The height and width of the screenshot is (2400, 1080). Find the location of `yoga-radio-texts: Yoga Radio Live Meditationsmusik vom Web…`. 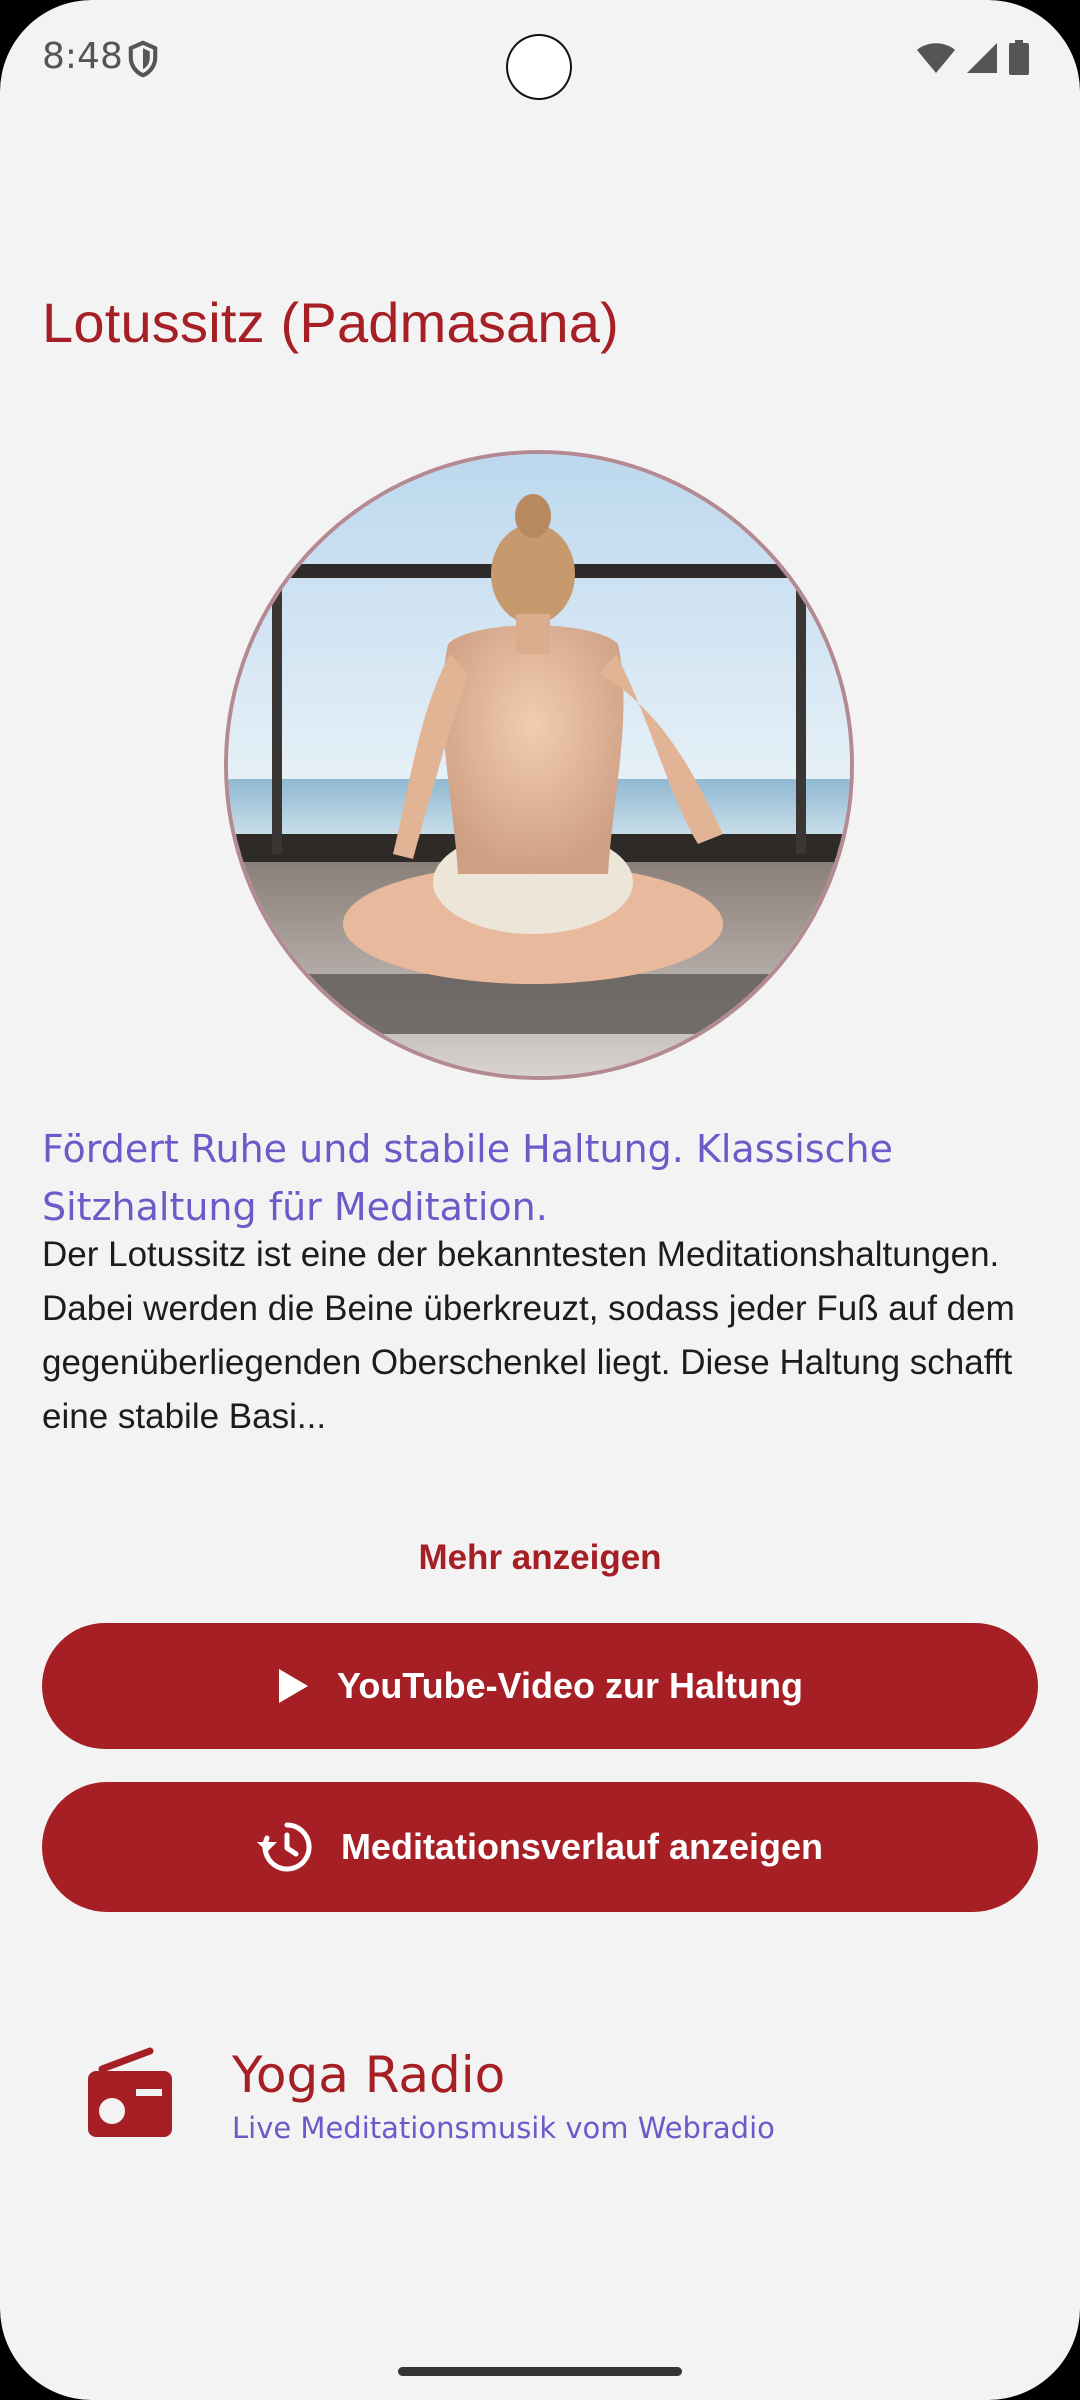

yoga-radio-texts: Yoga Radio Live Meditationsmusik vom Web… is located at coordinates (503, 2095).